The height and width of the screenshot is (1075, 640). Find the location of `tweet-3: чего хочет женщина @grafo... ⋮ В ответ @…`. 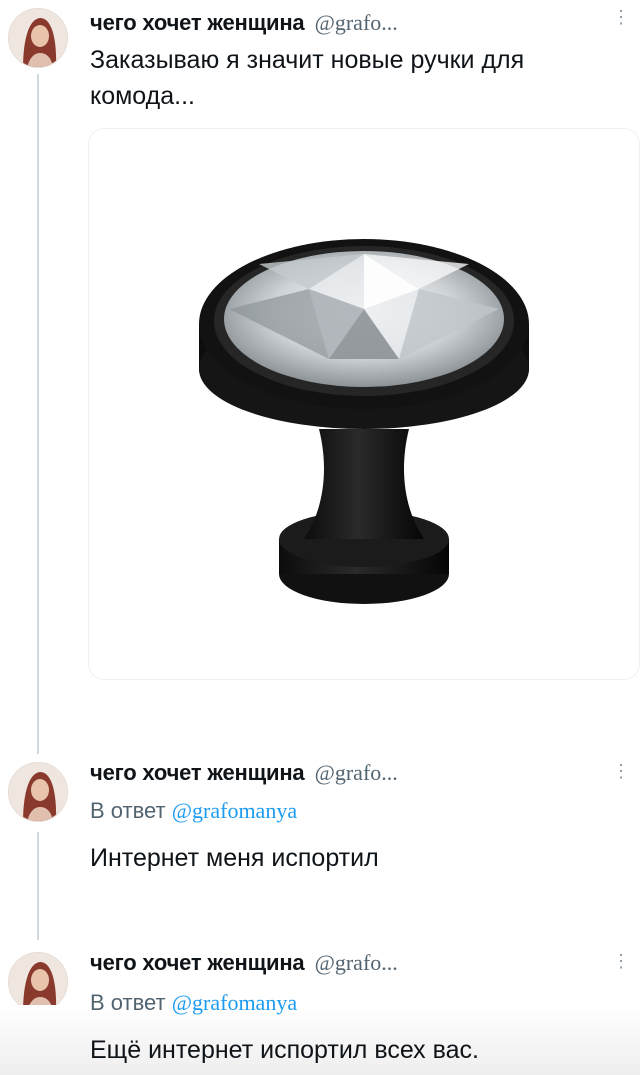

tweet-3: чего хочет женщина @grafo... ⋮ В ответ @… is located at coordinates (320, 1007).